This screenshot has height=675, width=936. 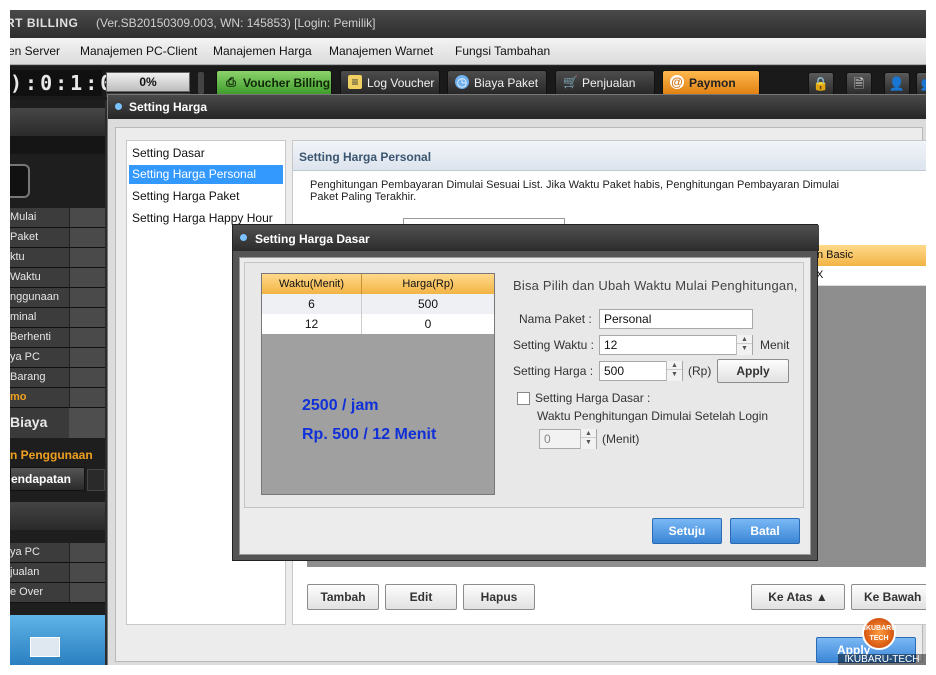 What do you see at coordinates (57, 238) in the screenshot?
I see `sidebar-row: Paket` at bounding box center [57, 238].